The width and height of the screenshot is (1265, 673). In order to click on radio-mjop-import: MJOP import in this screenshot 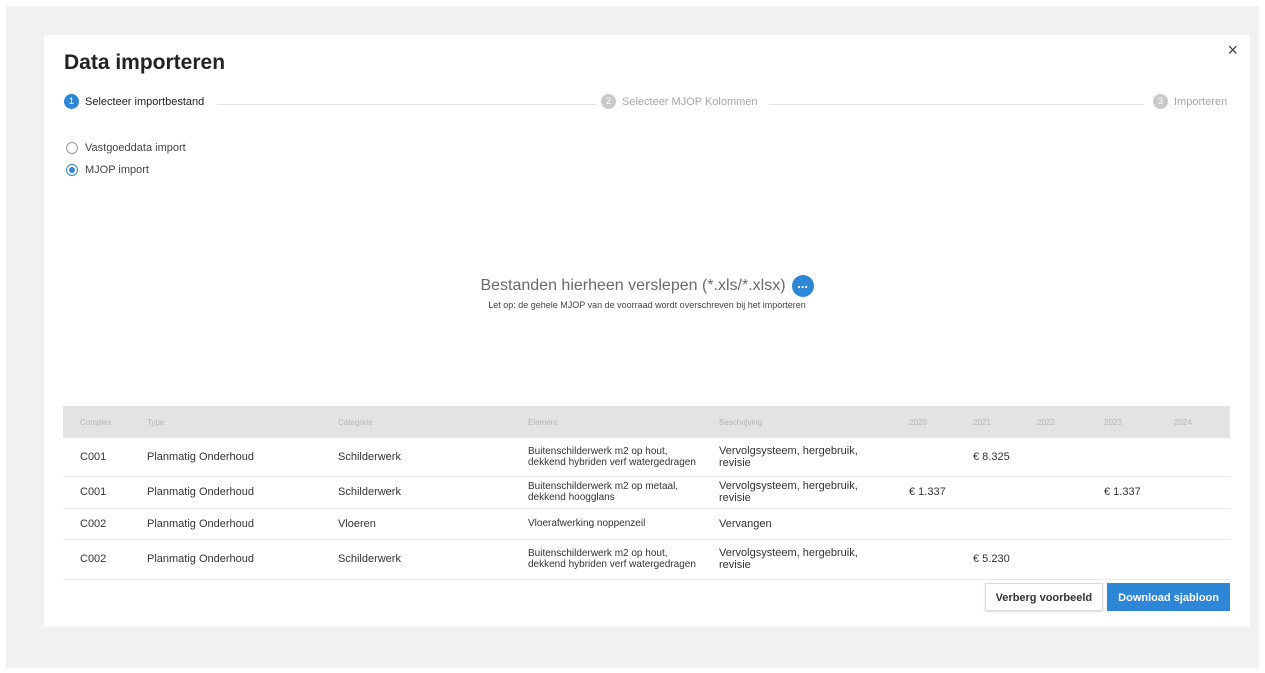, I will do `click(126, 170)`.